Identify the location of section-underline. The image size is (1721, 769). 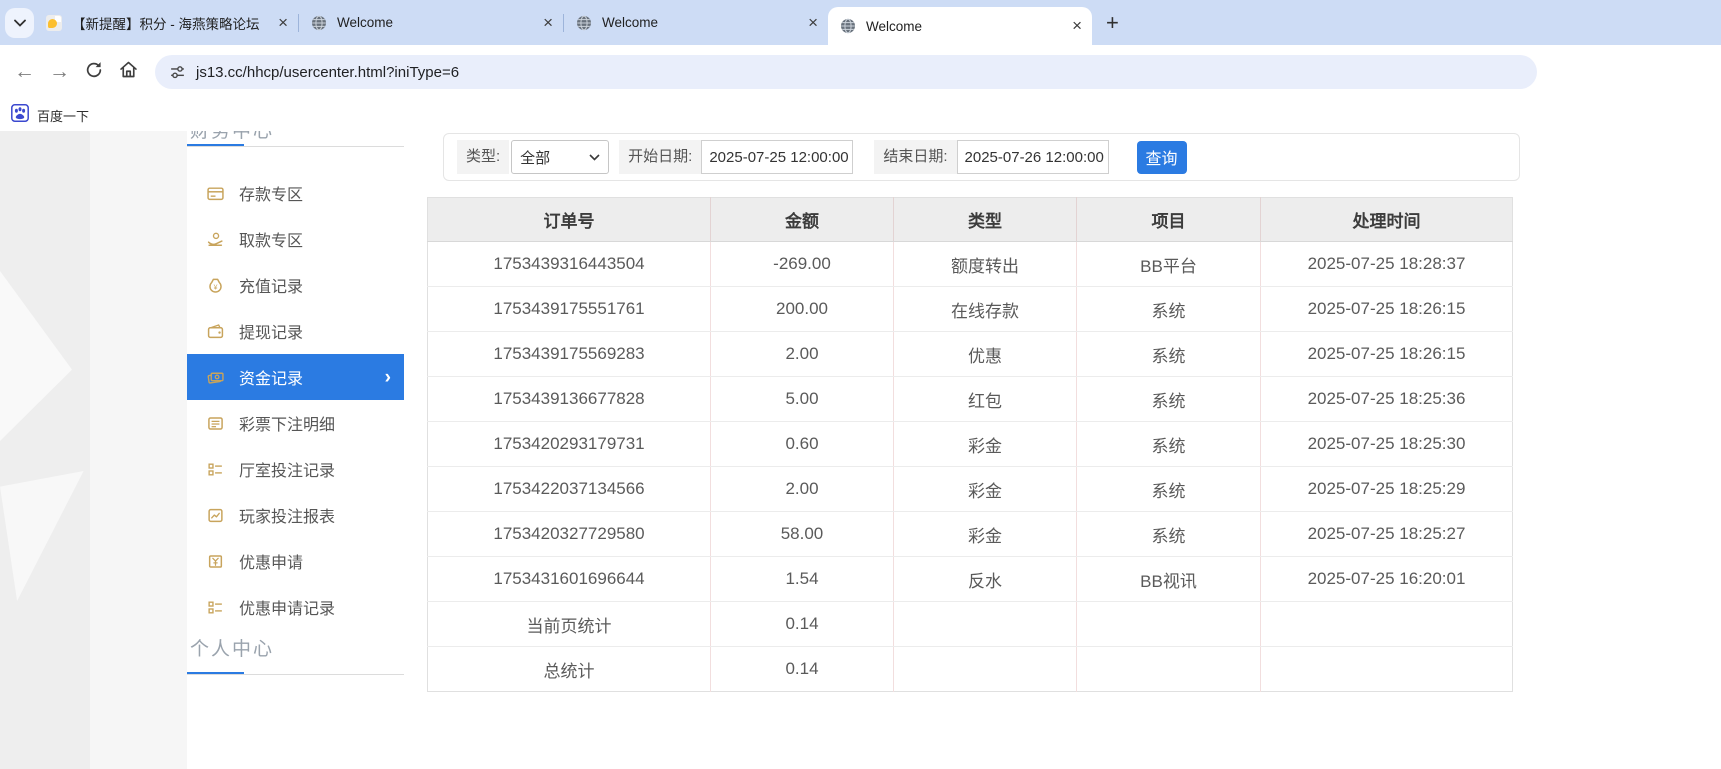
(295, 146).